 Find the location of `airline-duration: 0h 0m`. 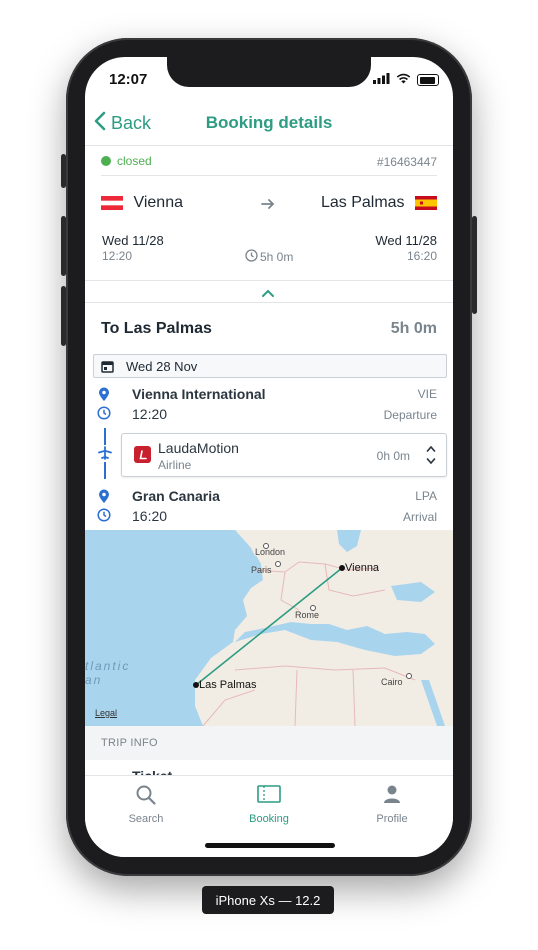

airline-duration: 0h 0m is located at coordinates (393, 456).